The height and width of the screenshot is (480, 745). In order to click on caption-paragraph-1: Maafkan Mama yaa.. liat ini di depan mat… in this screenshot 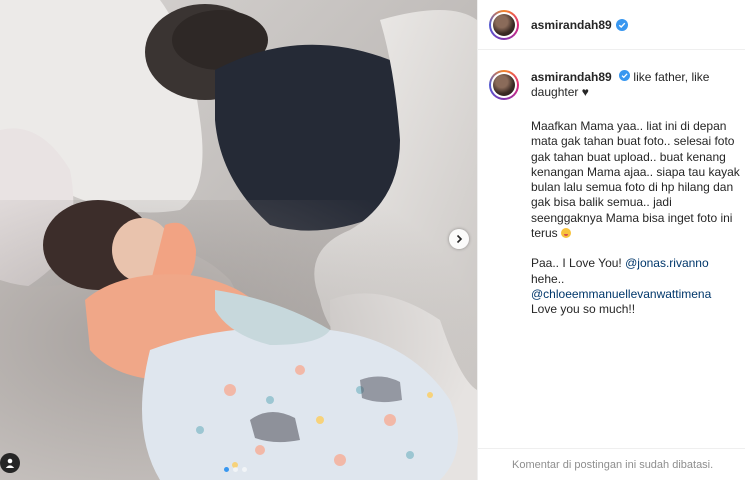, I will do `click(635, 180)`.